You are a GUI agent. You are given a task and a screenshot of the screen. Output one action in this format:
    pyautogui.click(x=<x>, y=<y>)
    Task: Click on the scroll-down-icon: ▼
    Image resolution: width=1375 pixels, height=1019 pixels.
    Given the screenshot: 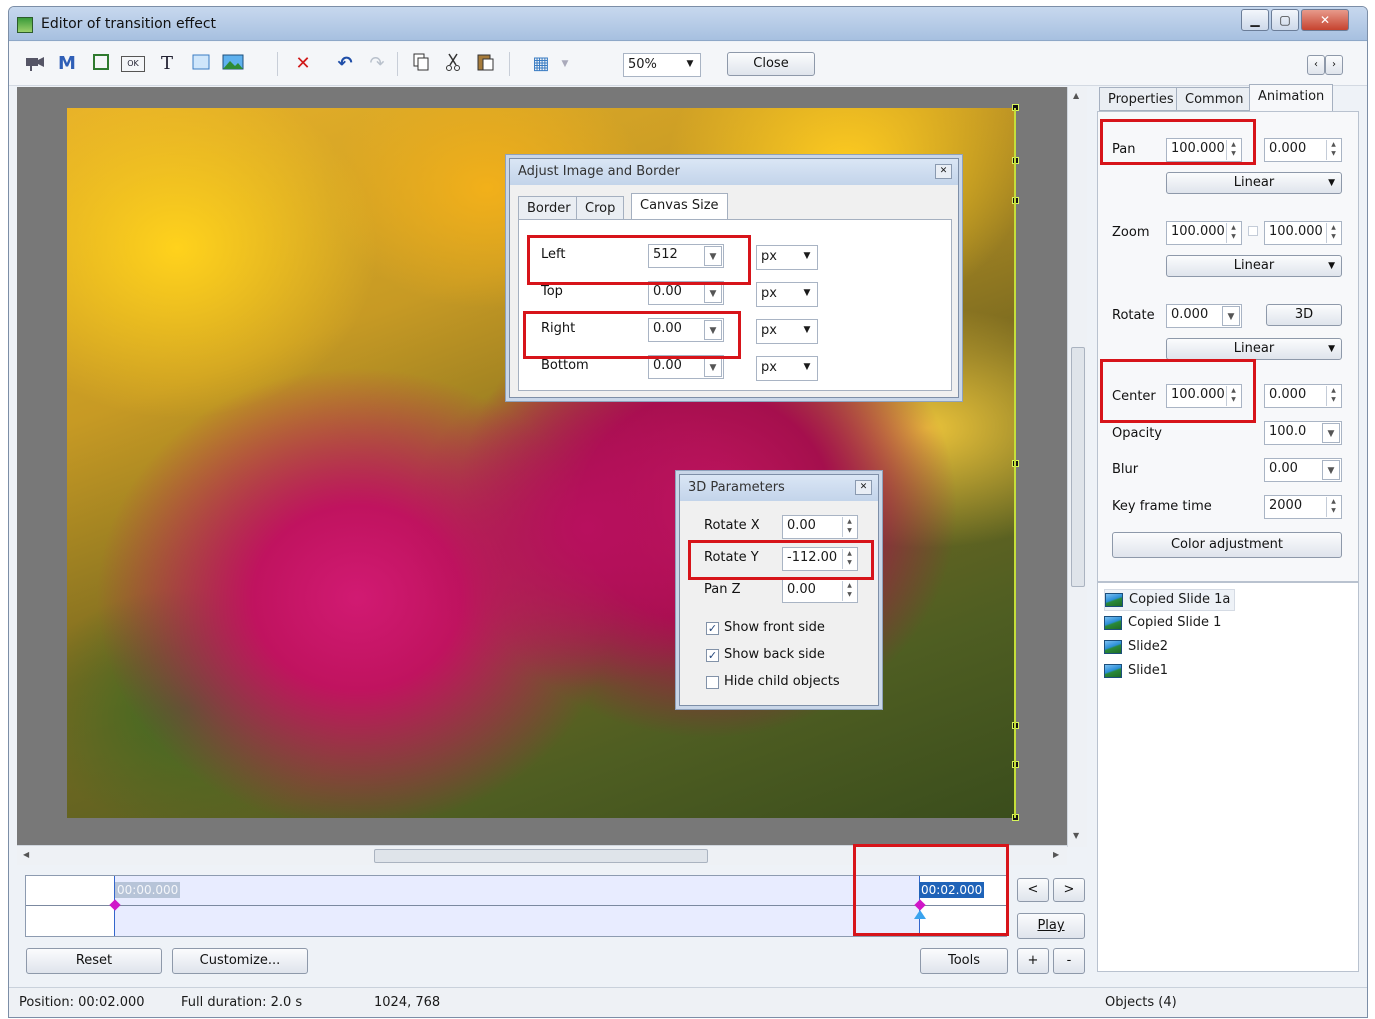 What is the action you would take?
    pyautogui.click(x=1076, y=835)
    